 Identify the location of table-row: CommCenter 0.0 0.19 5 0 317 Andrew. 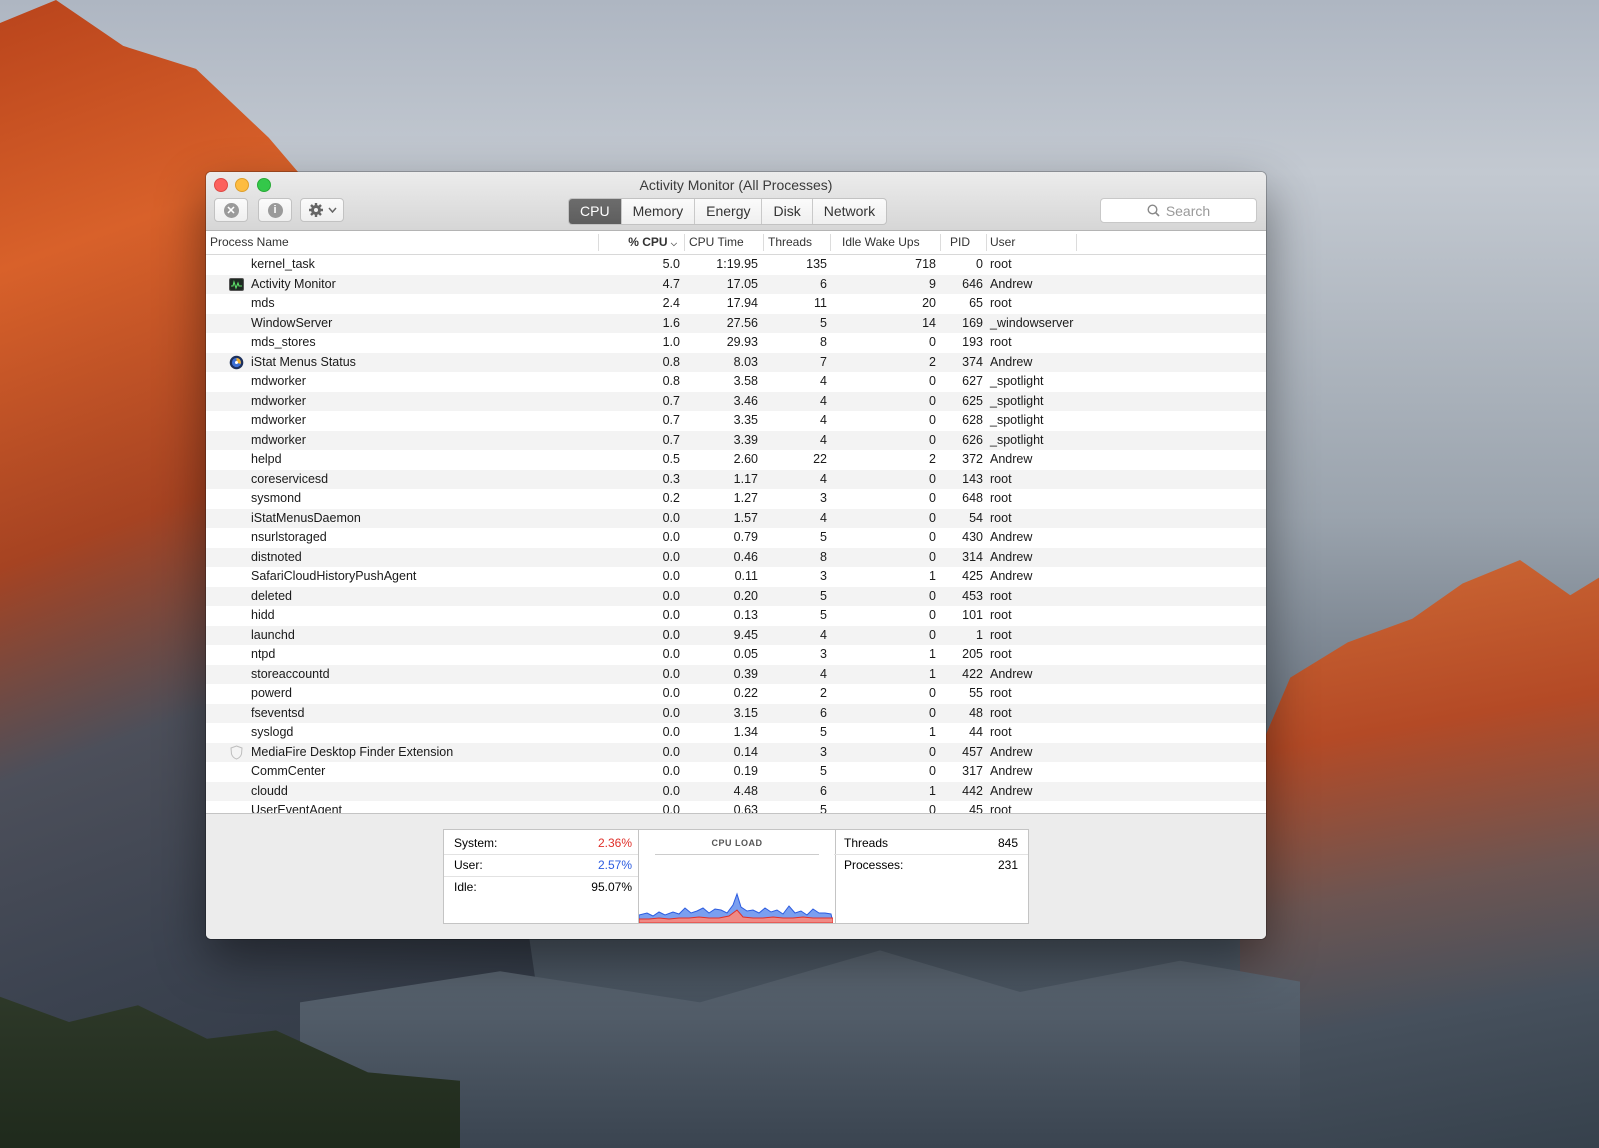
(736, 772).